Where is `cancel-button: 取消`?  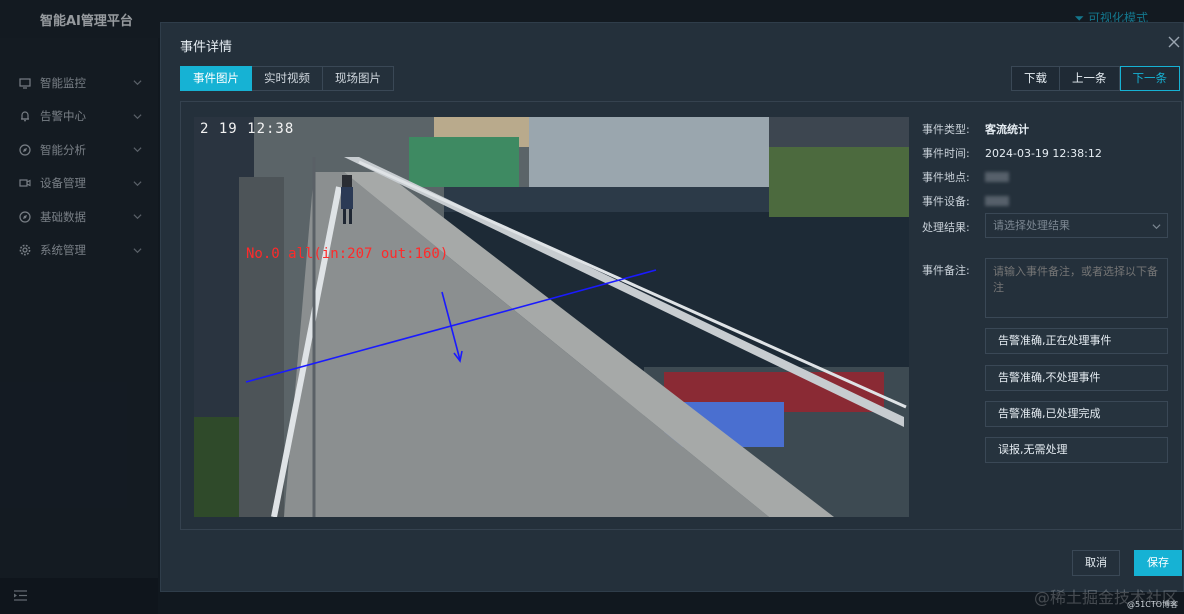
cancel-button: 取消 is located at coordinates (1096, 563).